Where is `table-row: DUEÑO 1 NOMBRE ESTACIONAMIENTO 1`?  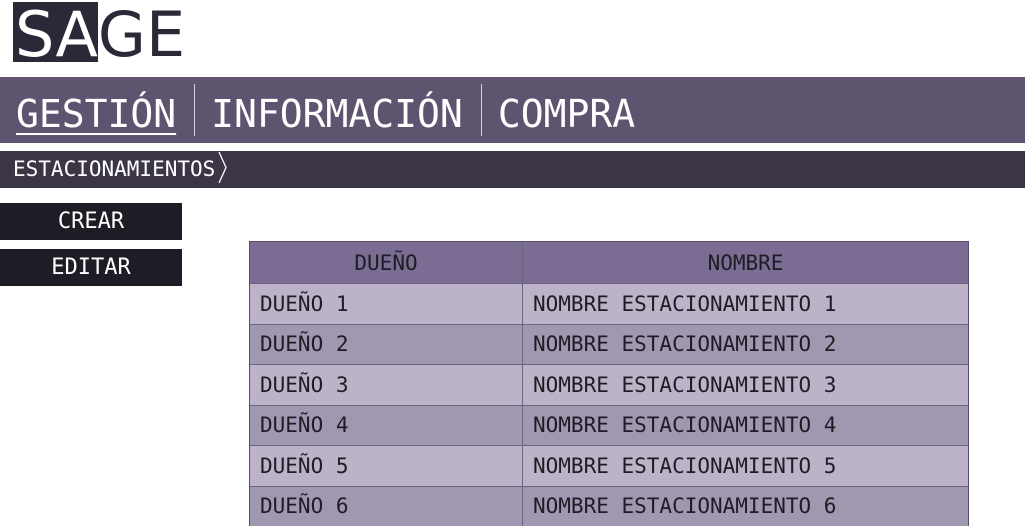 table-row: DUEÑO 1 NOMBRE ESTACIONAMIENTO 1 is located at coordinates (609, 303).